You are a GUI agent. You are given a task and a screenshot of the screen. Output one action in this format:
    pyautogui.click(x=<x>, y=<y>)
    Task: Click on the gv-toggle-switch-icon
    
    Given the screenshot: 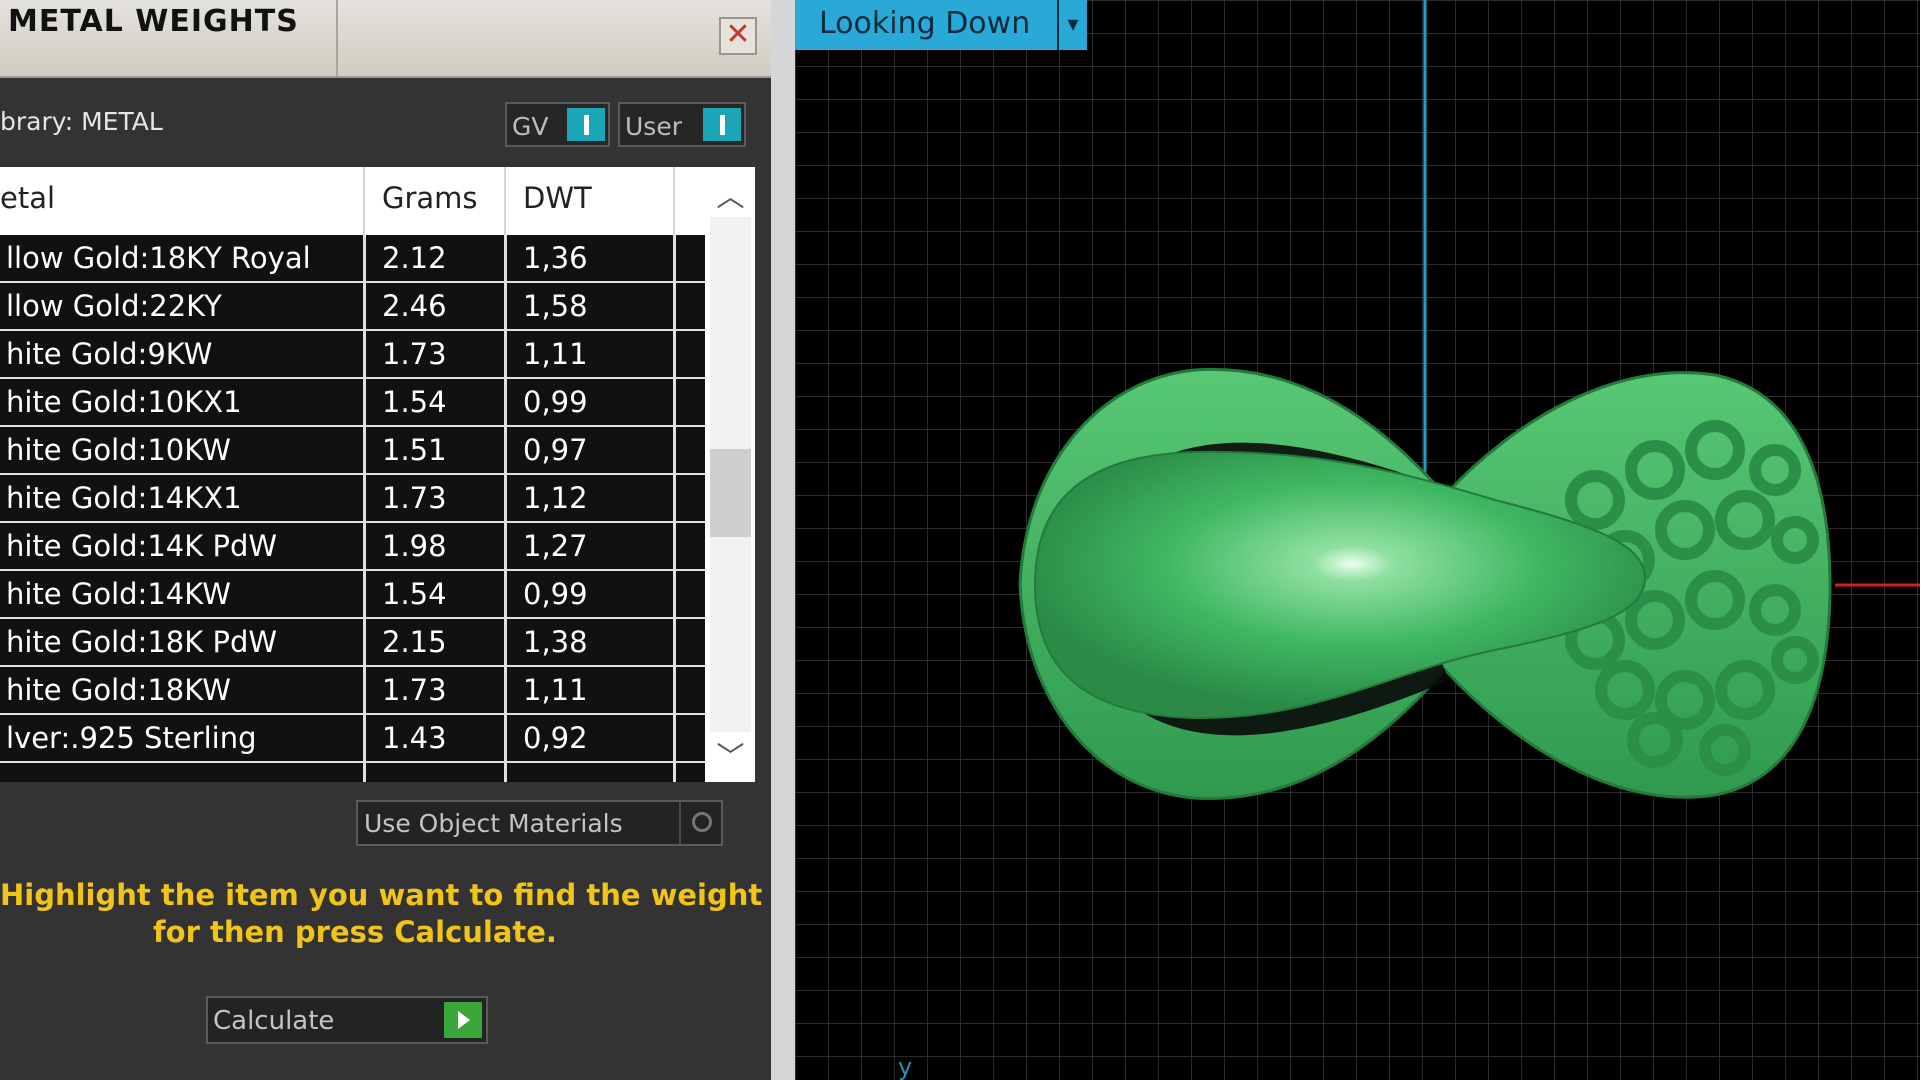 What is the action you would take?
    pyautogui.click(x=586, y=124)
    